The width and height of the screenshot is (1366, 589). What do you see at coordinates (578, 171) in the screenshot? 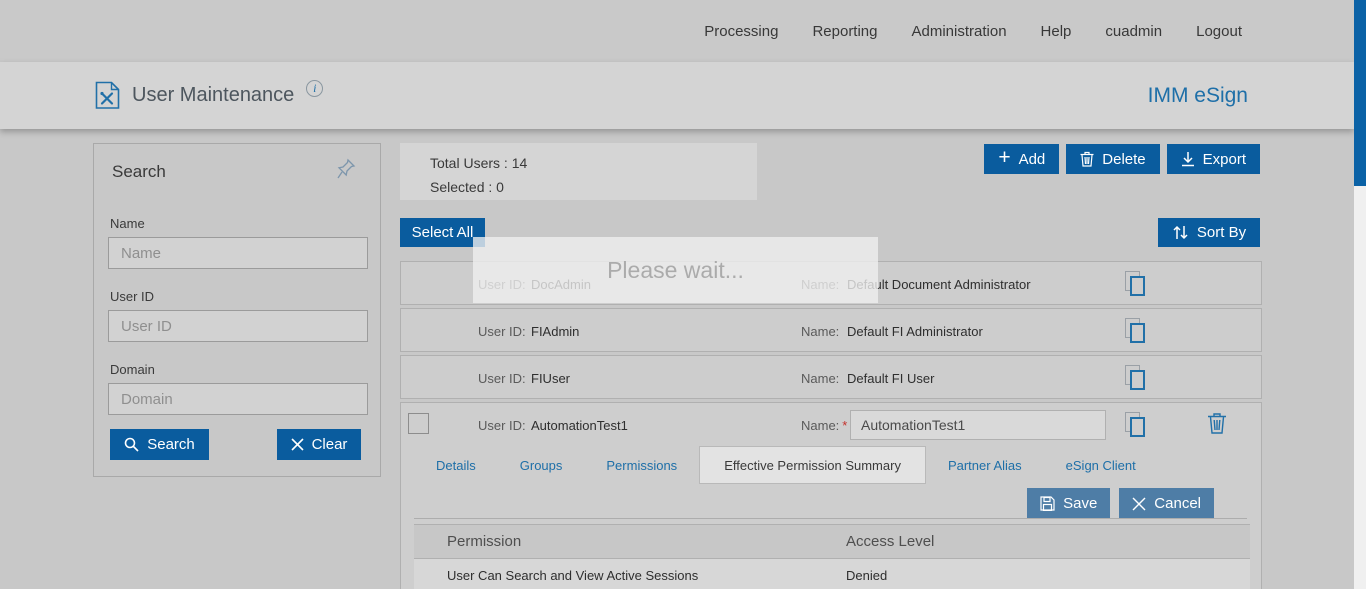
I see `summary-box: Total Users : 14 Selected : 0` at bounding box center [578, 171].